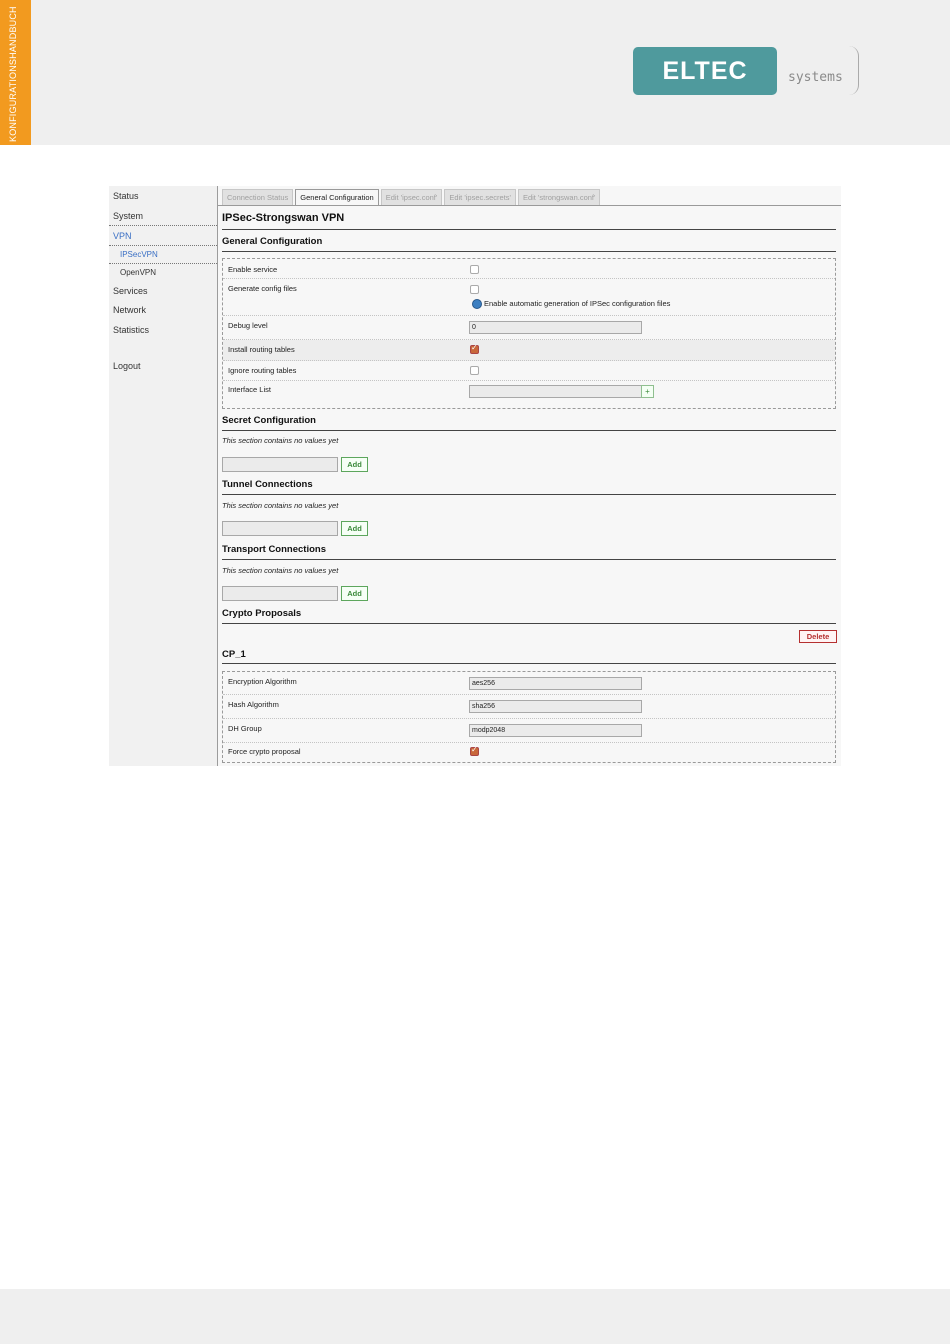 Image resolution: width=950 pixels, height=1344 pixels. What do you see at coordinates (253, 704) in the screenshot?
I see `hash-label: Hash Algorithm` at bounding box center [253, 704].